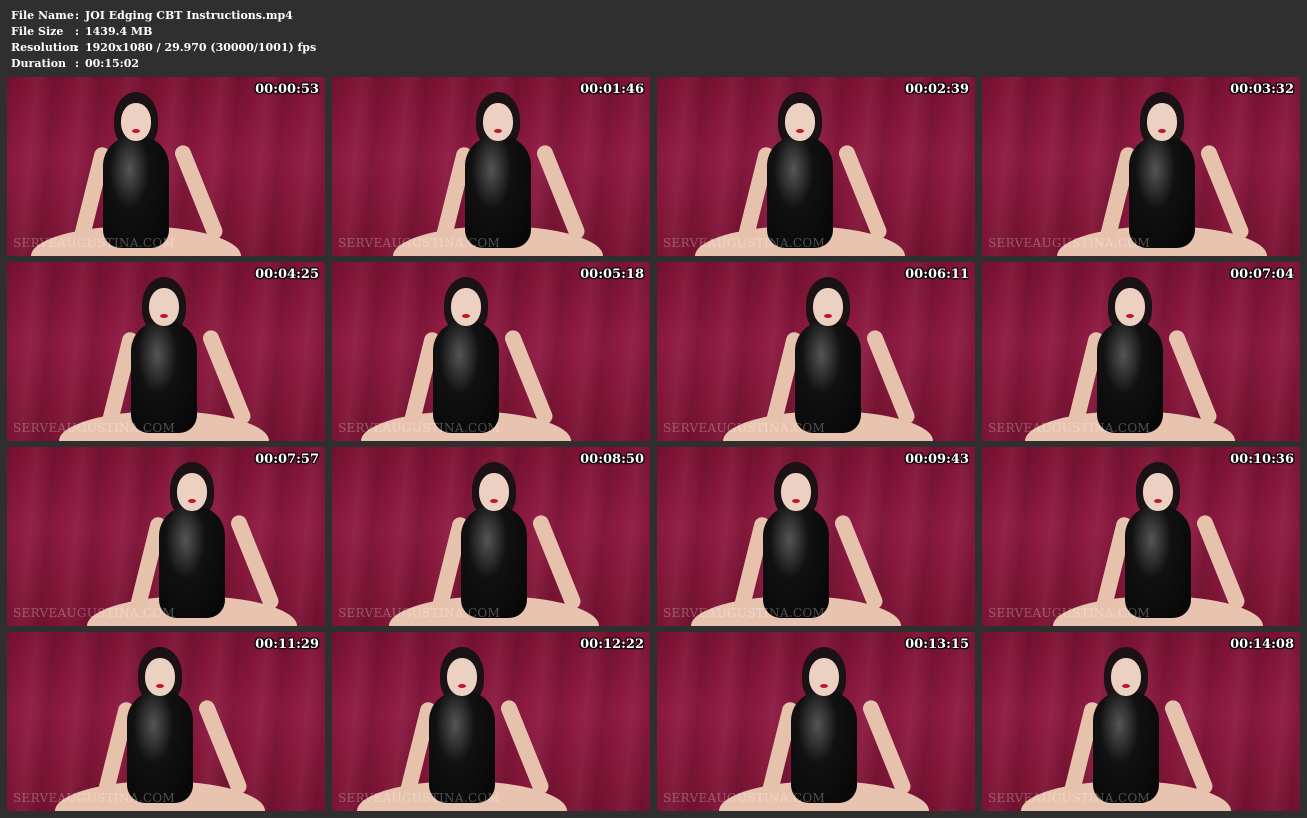  I want to click on thumbnail-timestamp: 00:06:11, so click(937, 274).